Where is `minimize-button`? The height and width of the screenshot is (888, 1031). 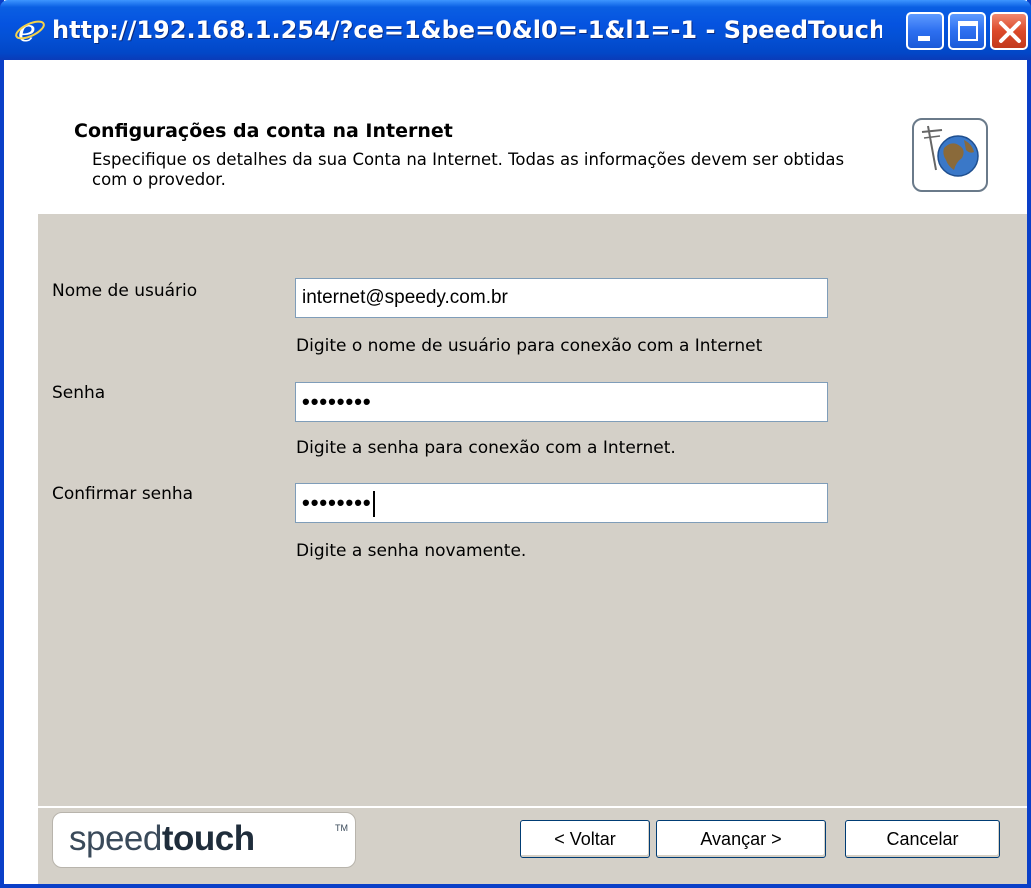
minimize-button is located at coordinates (925, 31).